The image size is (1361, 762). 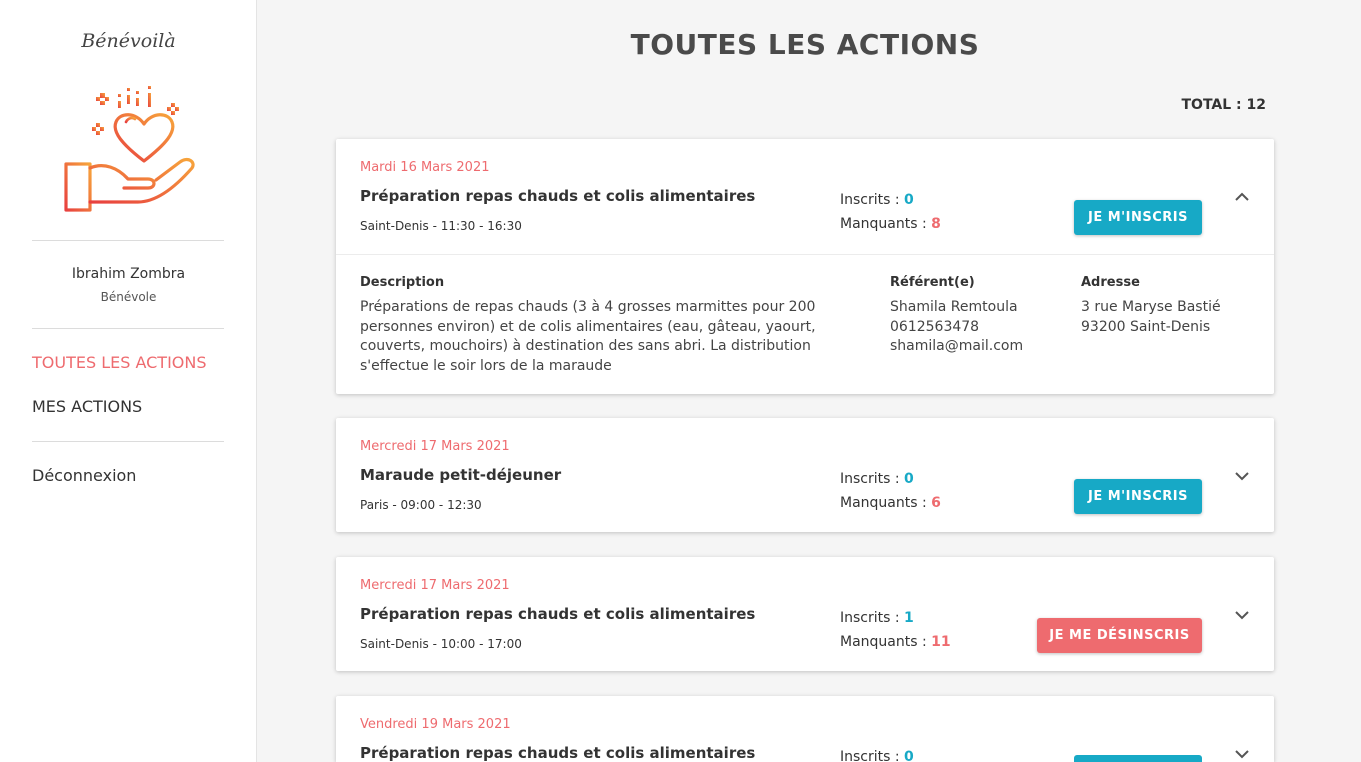 I want to click on user-name: Ibrahim Zombra, so click(x=128, y=274).